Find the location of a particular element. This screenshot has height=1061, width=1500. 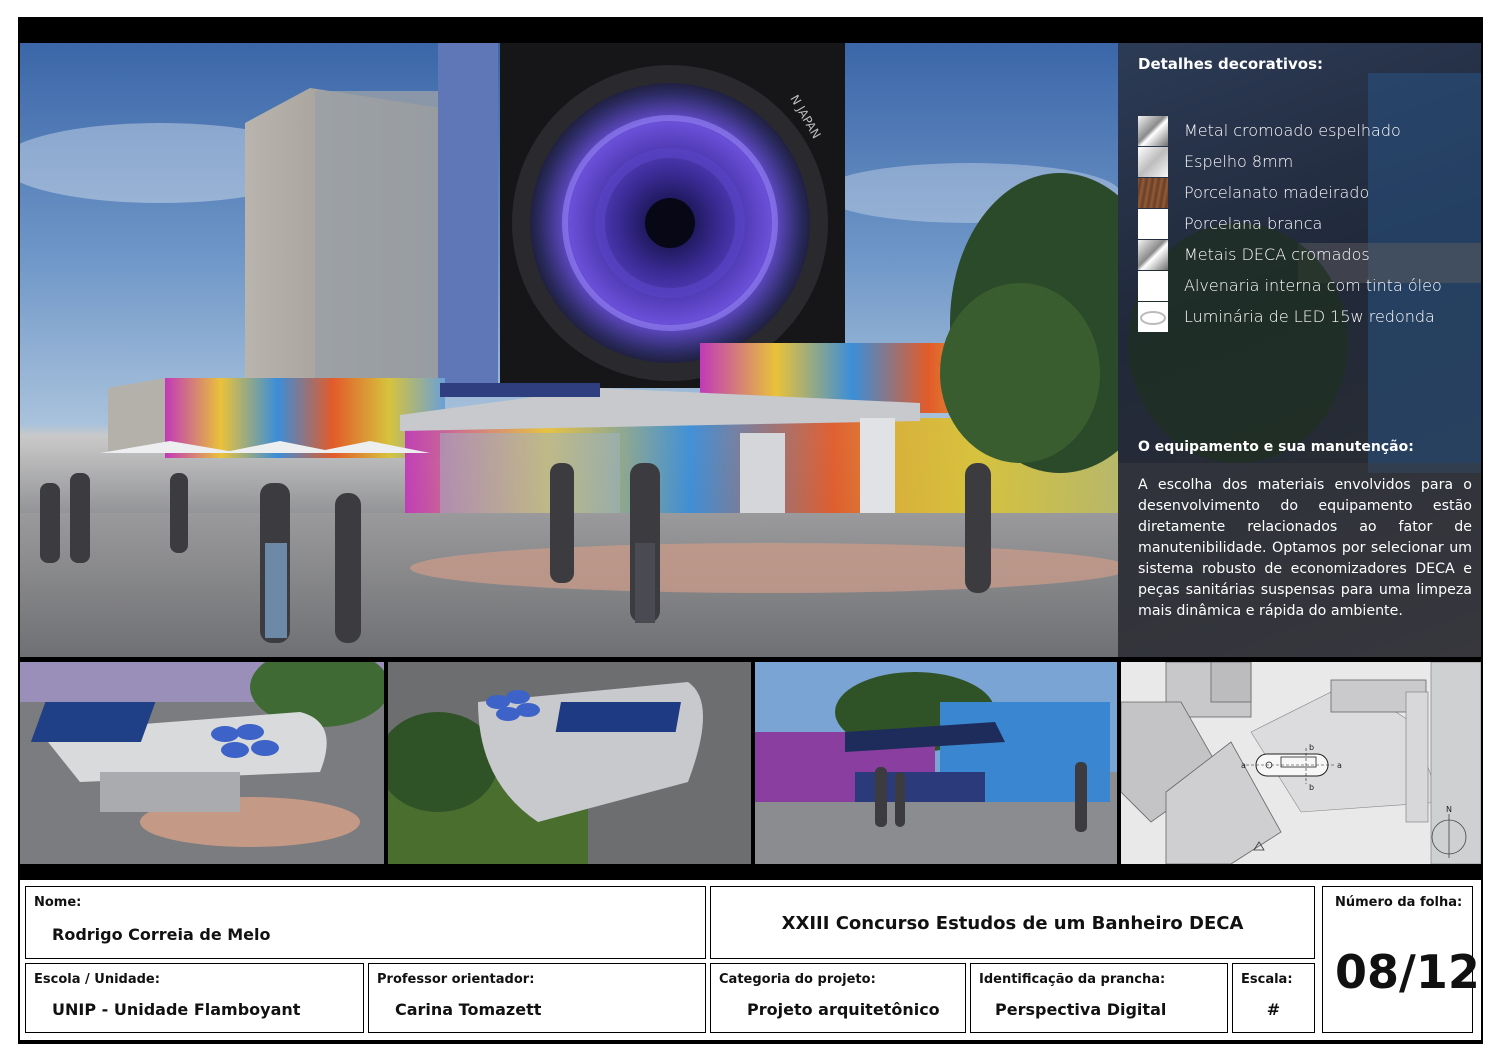

board-id-label: Identificação da prancha: is located at coordinates (1072, 979).